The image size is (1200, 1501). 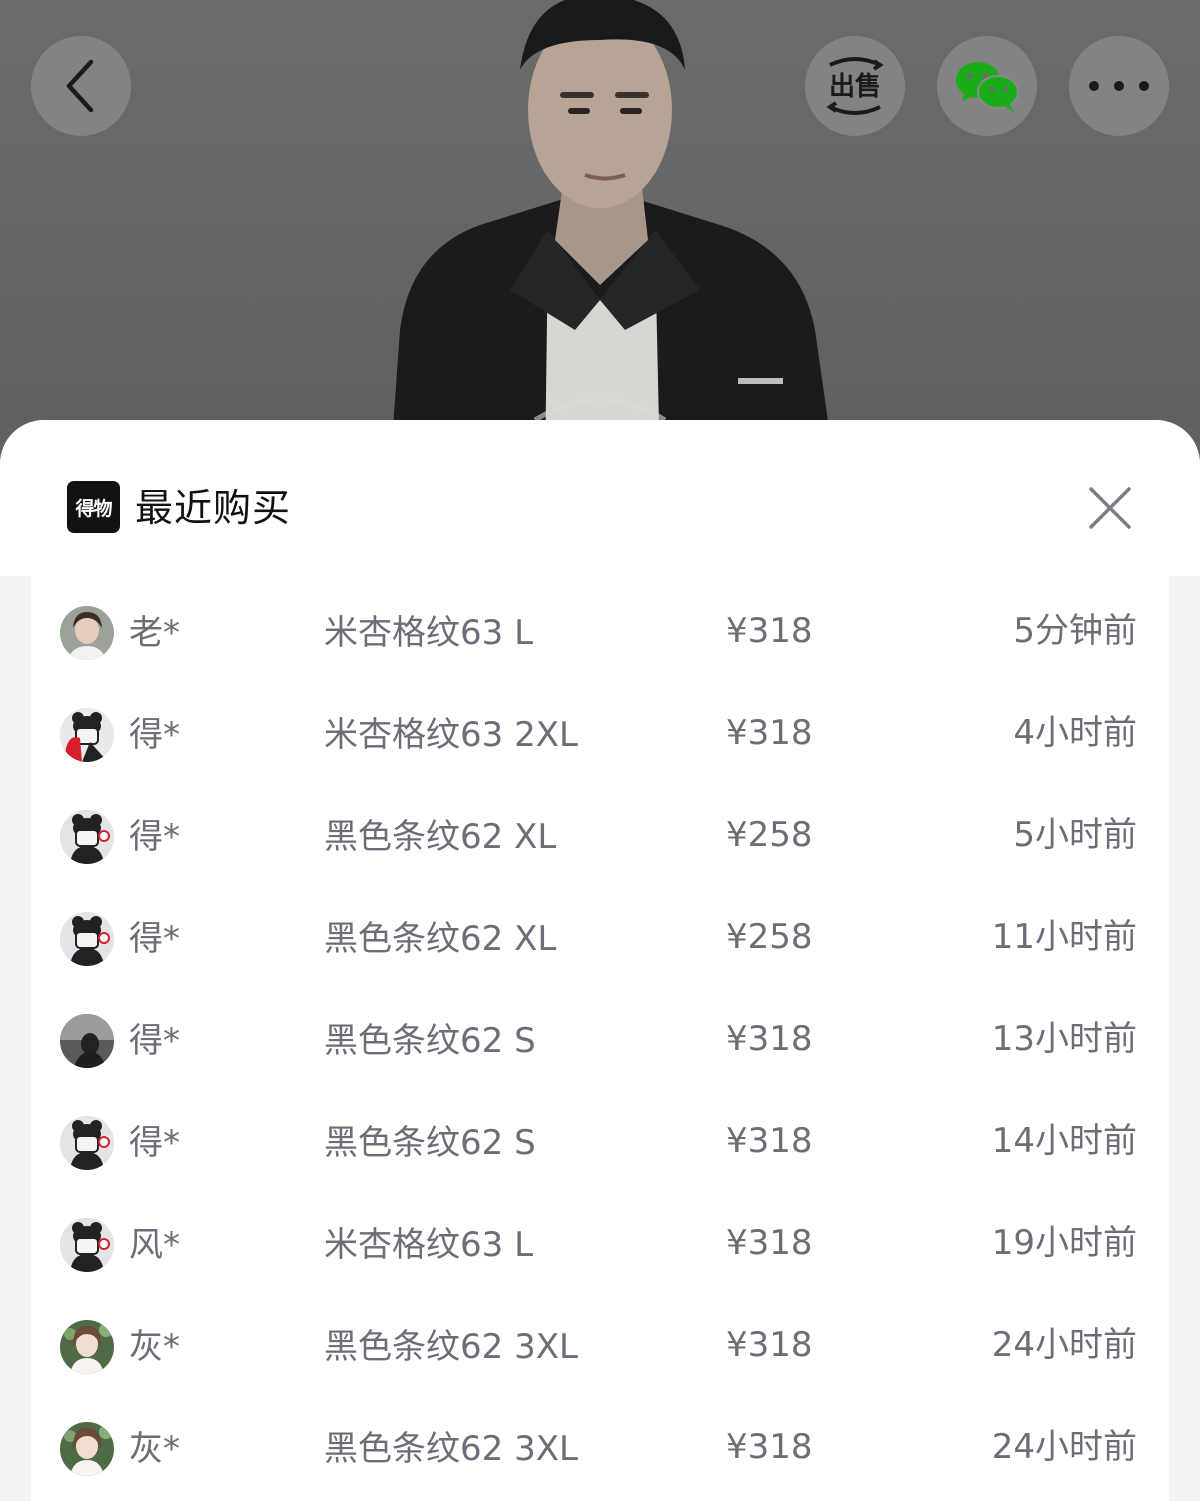 What do you see at coordinates (93, 507) in the screenshot?
I see `brand-logo: 得物` at bounding box center [93, 507].